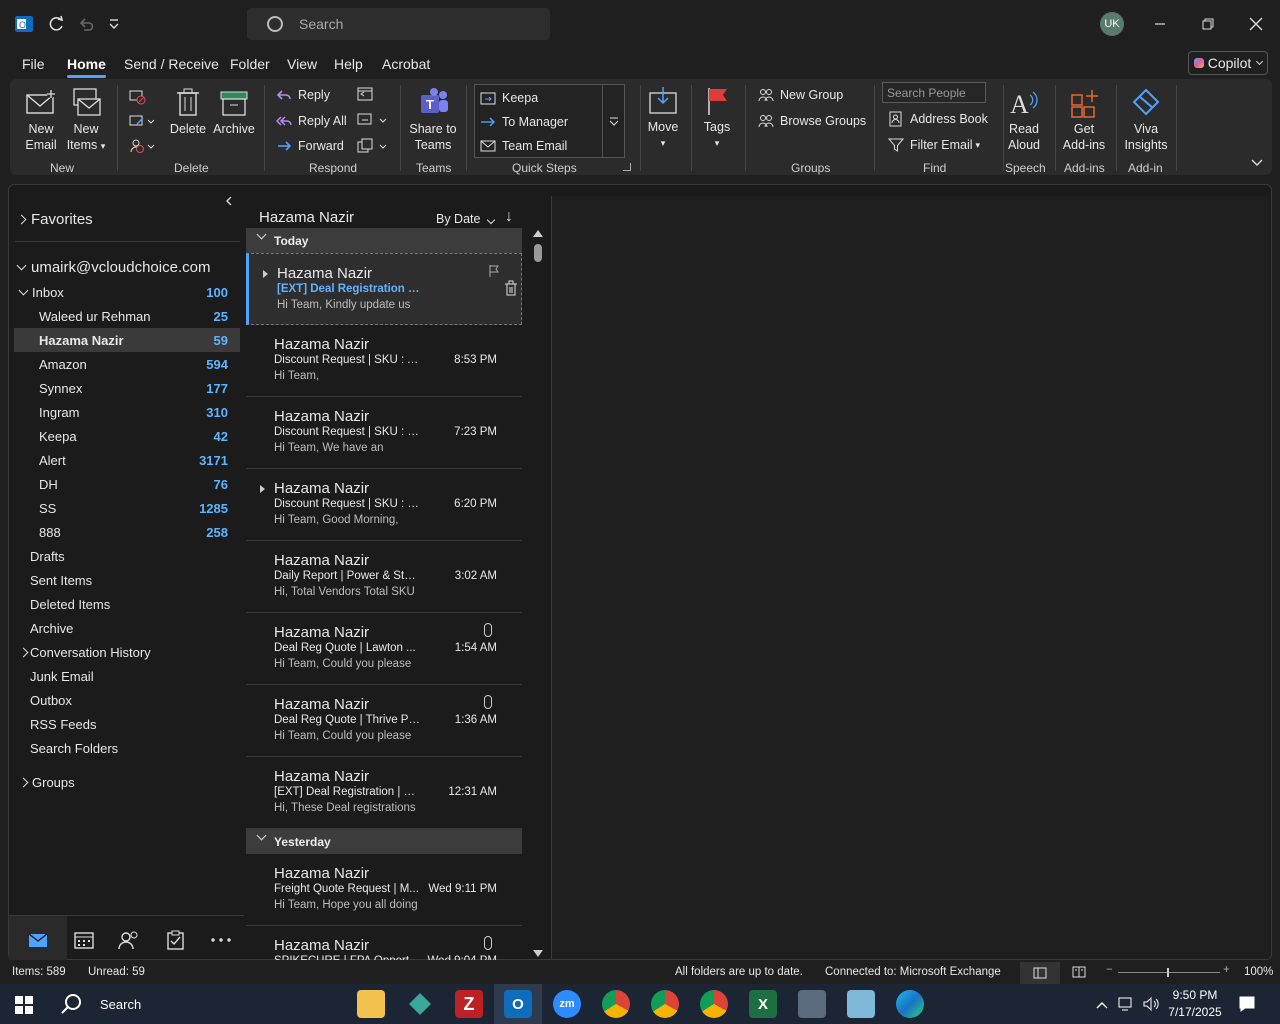  I want to click on reply-button: Reply, so click(303, 95).